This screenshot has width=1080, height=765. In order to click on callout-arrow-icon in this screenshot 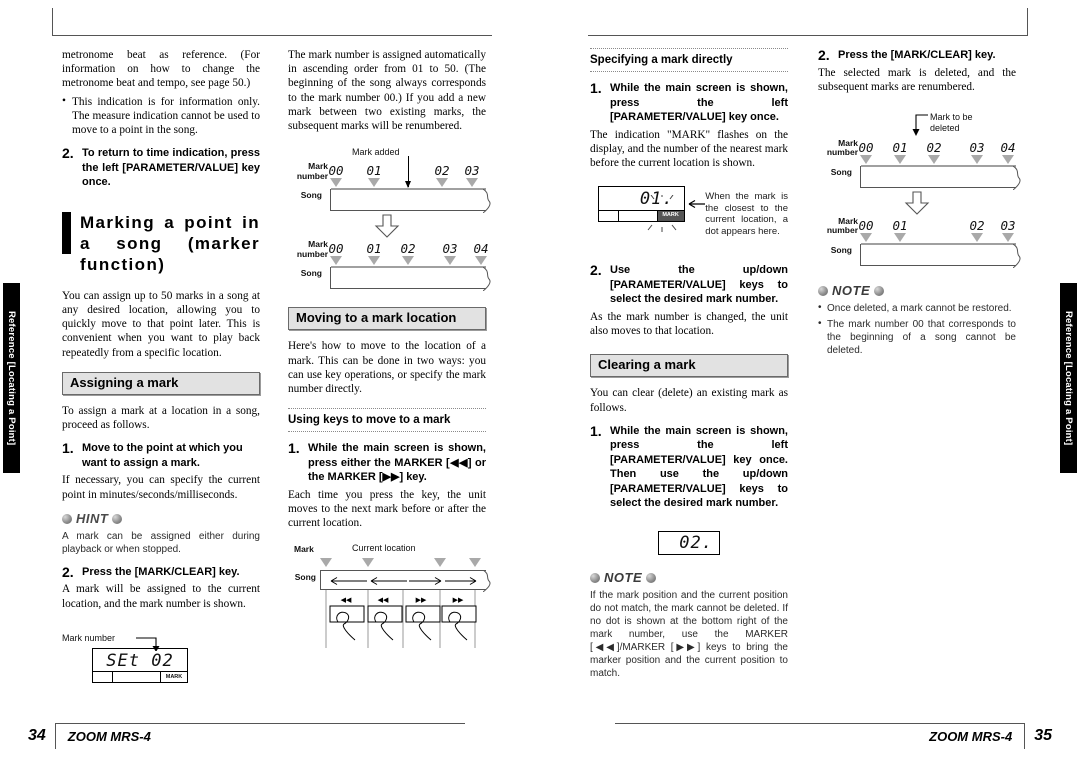, I will do `click(696, 204)`.